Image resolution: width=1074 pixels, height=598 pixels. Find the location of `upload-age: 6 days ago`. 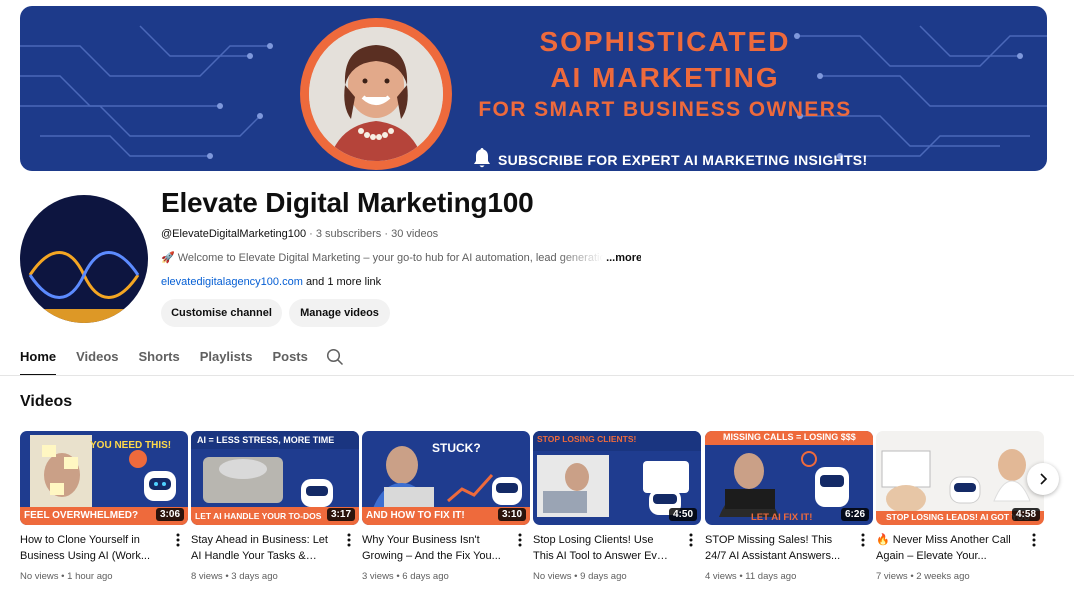

upload-age: 6 days ago is located at coordinates (425, 576).